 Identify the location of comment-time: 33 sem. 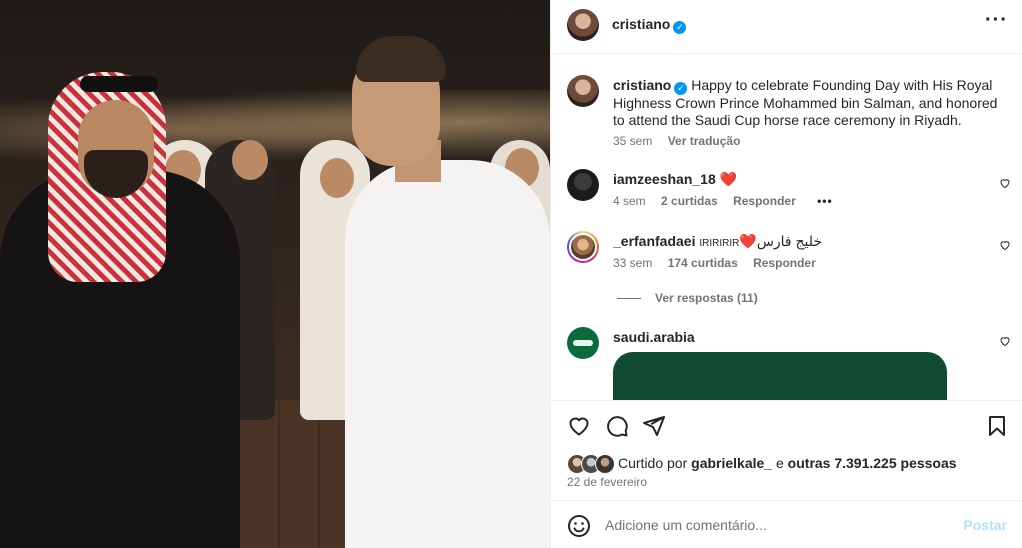
(633, 263).